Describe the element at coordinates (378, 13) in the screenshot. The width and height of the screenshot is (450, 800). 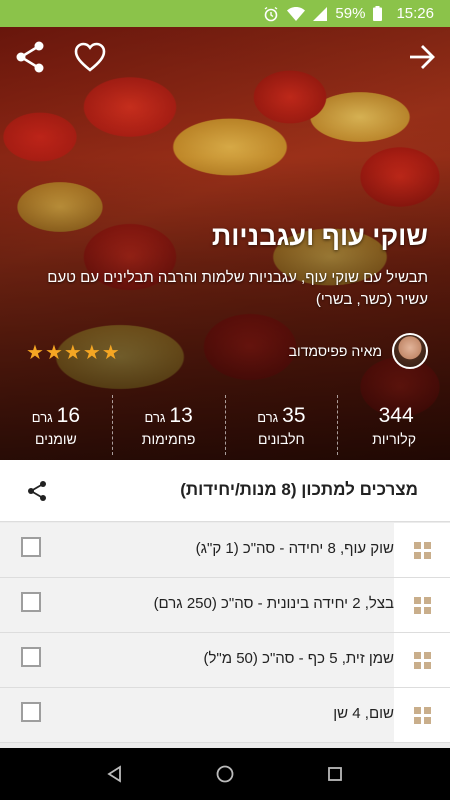
I see `battery-icon` at that location.